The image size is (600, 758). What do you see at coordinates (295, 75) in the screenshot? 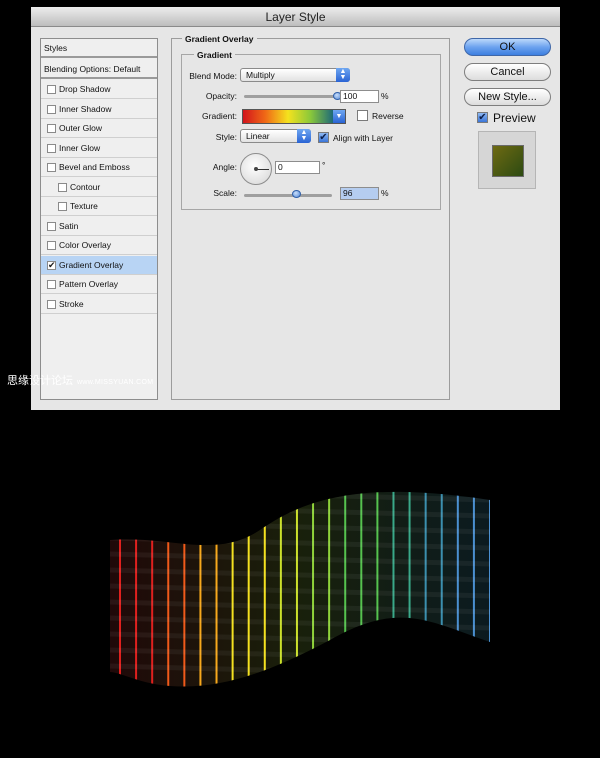
I see `blend-mode-select: Multiply ▲ ▼` at bounding box center [295, 75].